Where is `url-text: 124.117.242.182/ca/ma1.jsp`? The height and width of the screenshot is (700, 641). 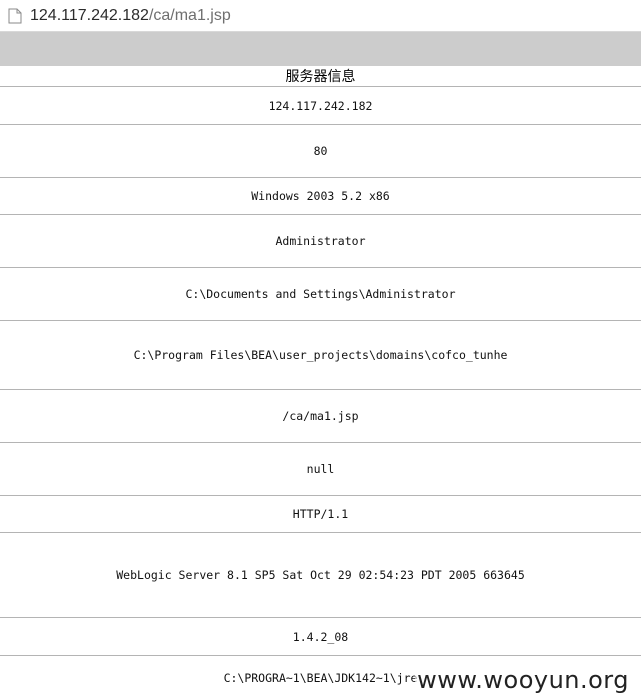
url-text: 124.117.242.182/ca/ma1.jsp is located at coordinates (130, 16).